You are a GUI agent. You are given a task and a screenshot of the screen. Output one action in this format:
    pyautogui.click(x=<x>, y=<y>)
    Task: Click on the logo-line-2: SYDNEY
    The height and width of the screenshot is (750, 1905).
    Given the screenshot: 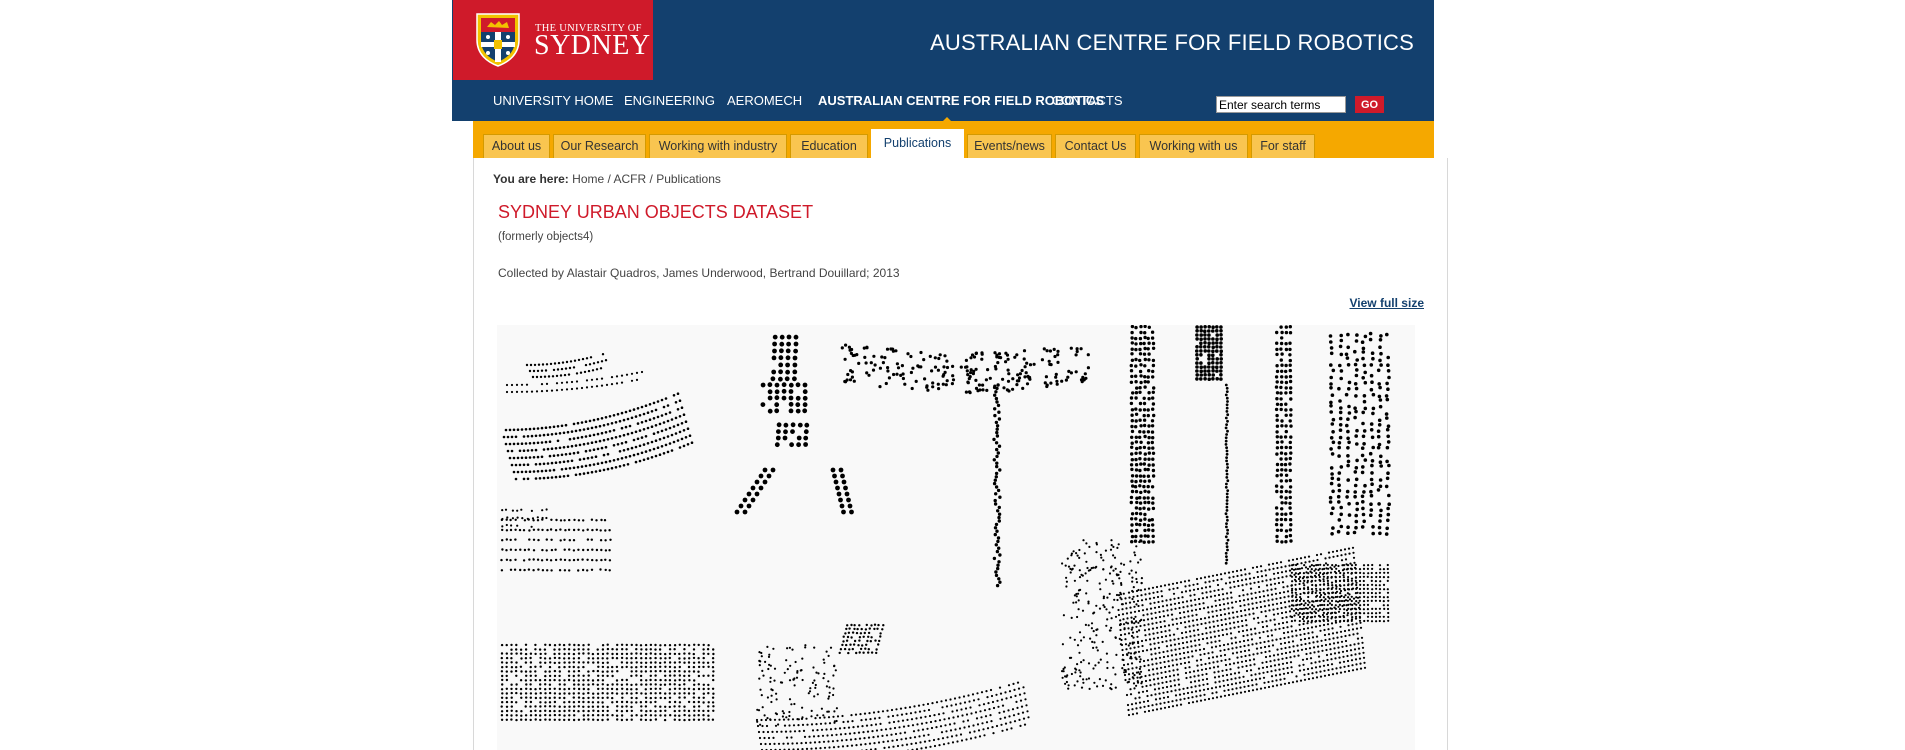 What is the action you would take?
    pyautogui.click(x=592, y=45)
    